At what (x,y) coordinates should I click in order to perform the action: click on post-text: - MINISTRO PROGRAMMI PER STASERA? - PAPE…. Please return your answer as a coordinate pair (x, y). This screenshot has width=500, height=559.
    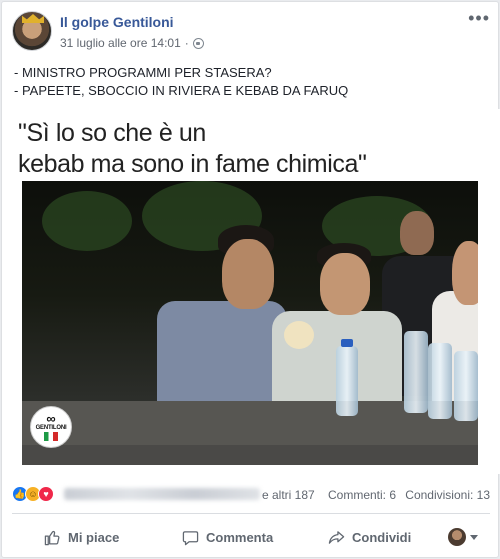
    Looking at the image, I should click on (181, 82).